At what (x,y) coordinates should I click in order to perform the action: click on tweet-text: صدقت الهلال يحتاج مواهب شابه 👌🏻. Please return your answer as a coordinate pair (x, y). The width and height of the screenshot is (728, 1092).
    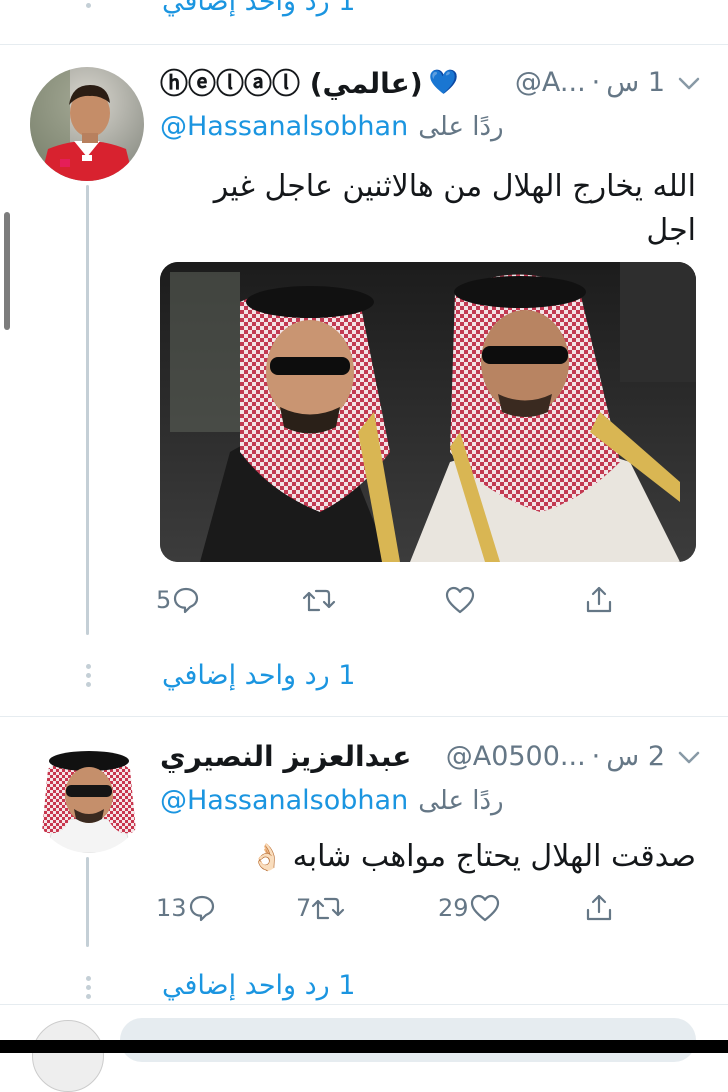
    Looking at the image, I should click on (428, 857).